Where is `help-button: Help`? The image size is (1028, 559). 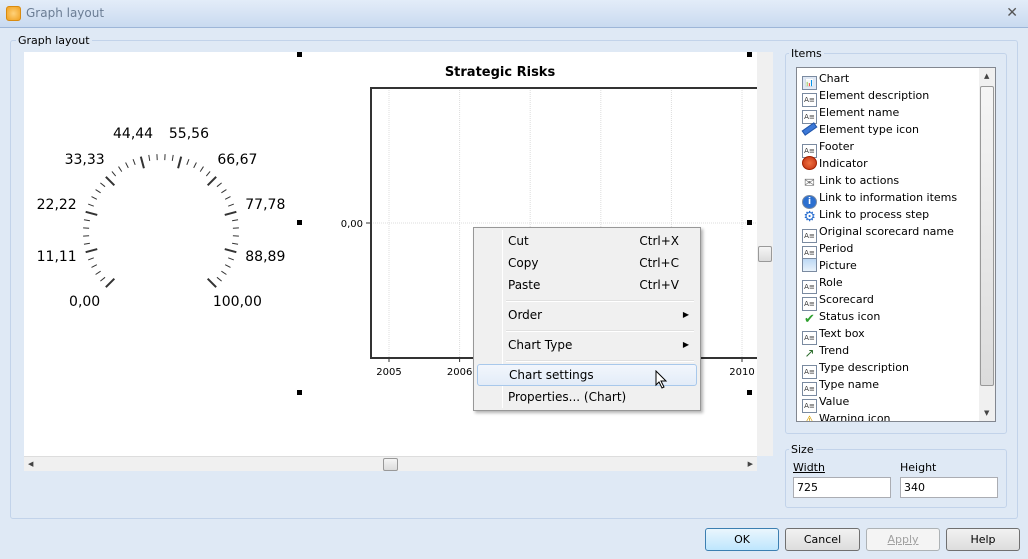
help-button: Help is located at coordinates (983, 539).